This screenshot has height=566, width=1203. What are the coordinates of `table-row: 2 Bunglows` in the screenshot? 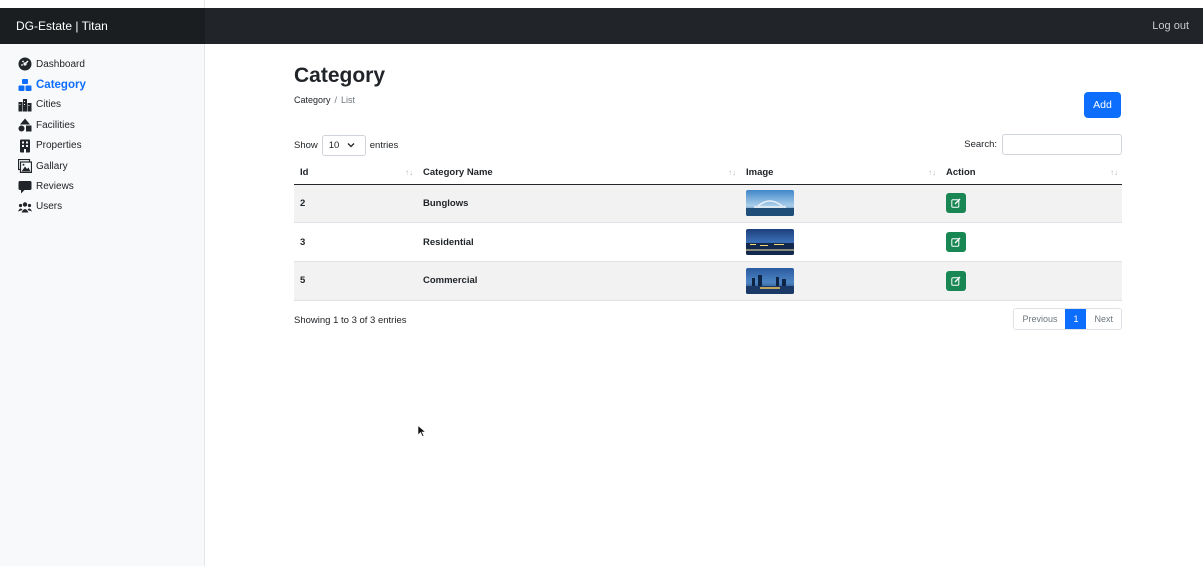 It's located at (708, 204).